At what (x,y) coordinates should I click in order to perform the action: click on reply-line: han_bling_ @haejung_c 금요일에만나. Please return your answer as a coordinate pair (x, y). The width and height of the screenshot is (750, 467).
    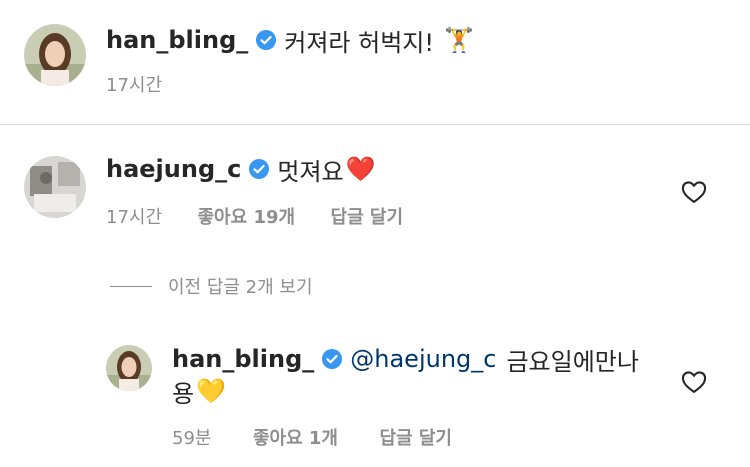
    Looking at the image, I should click on (405, 359).